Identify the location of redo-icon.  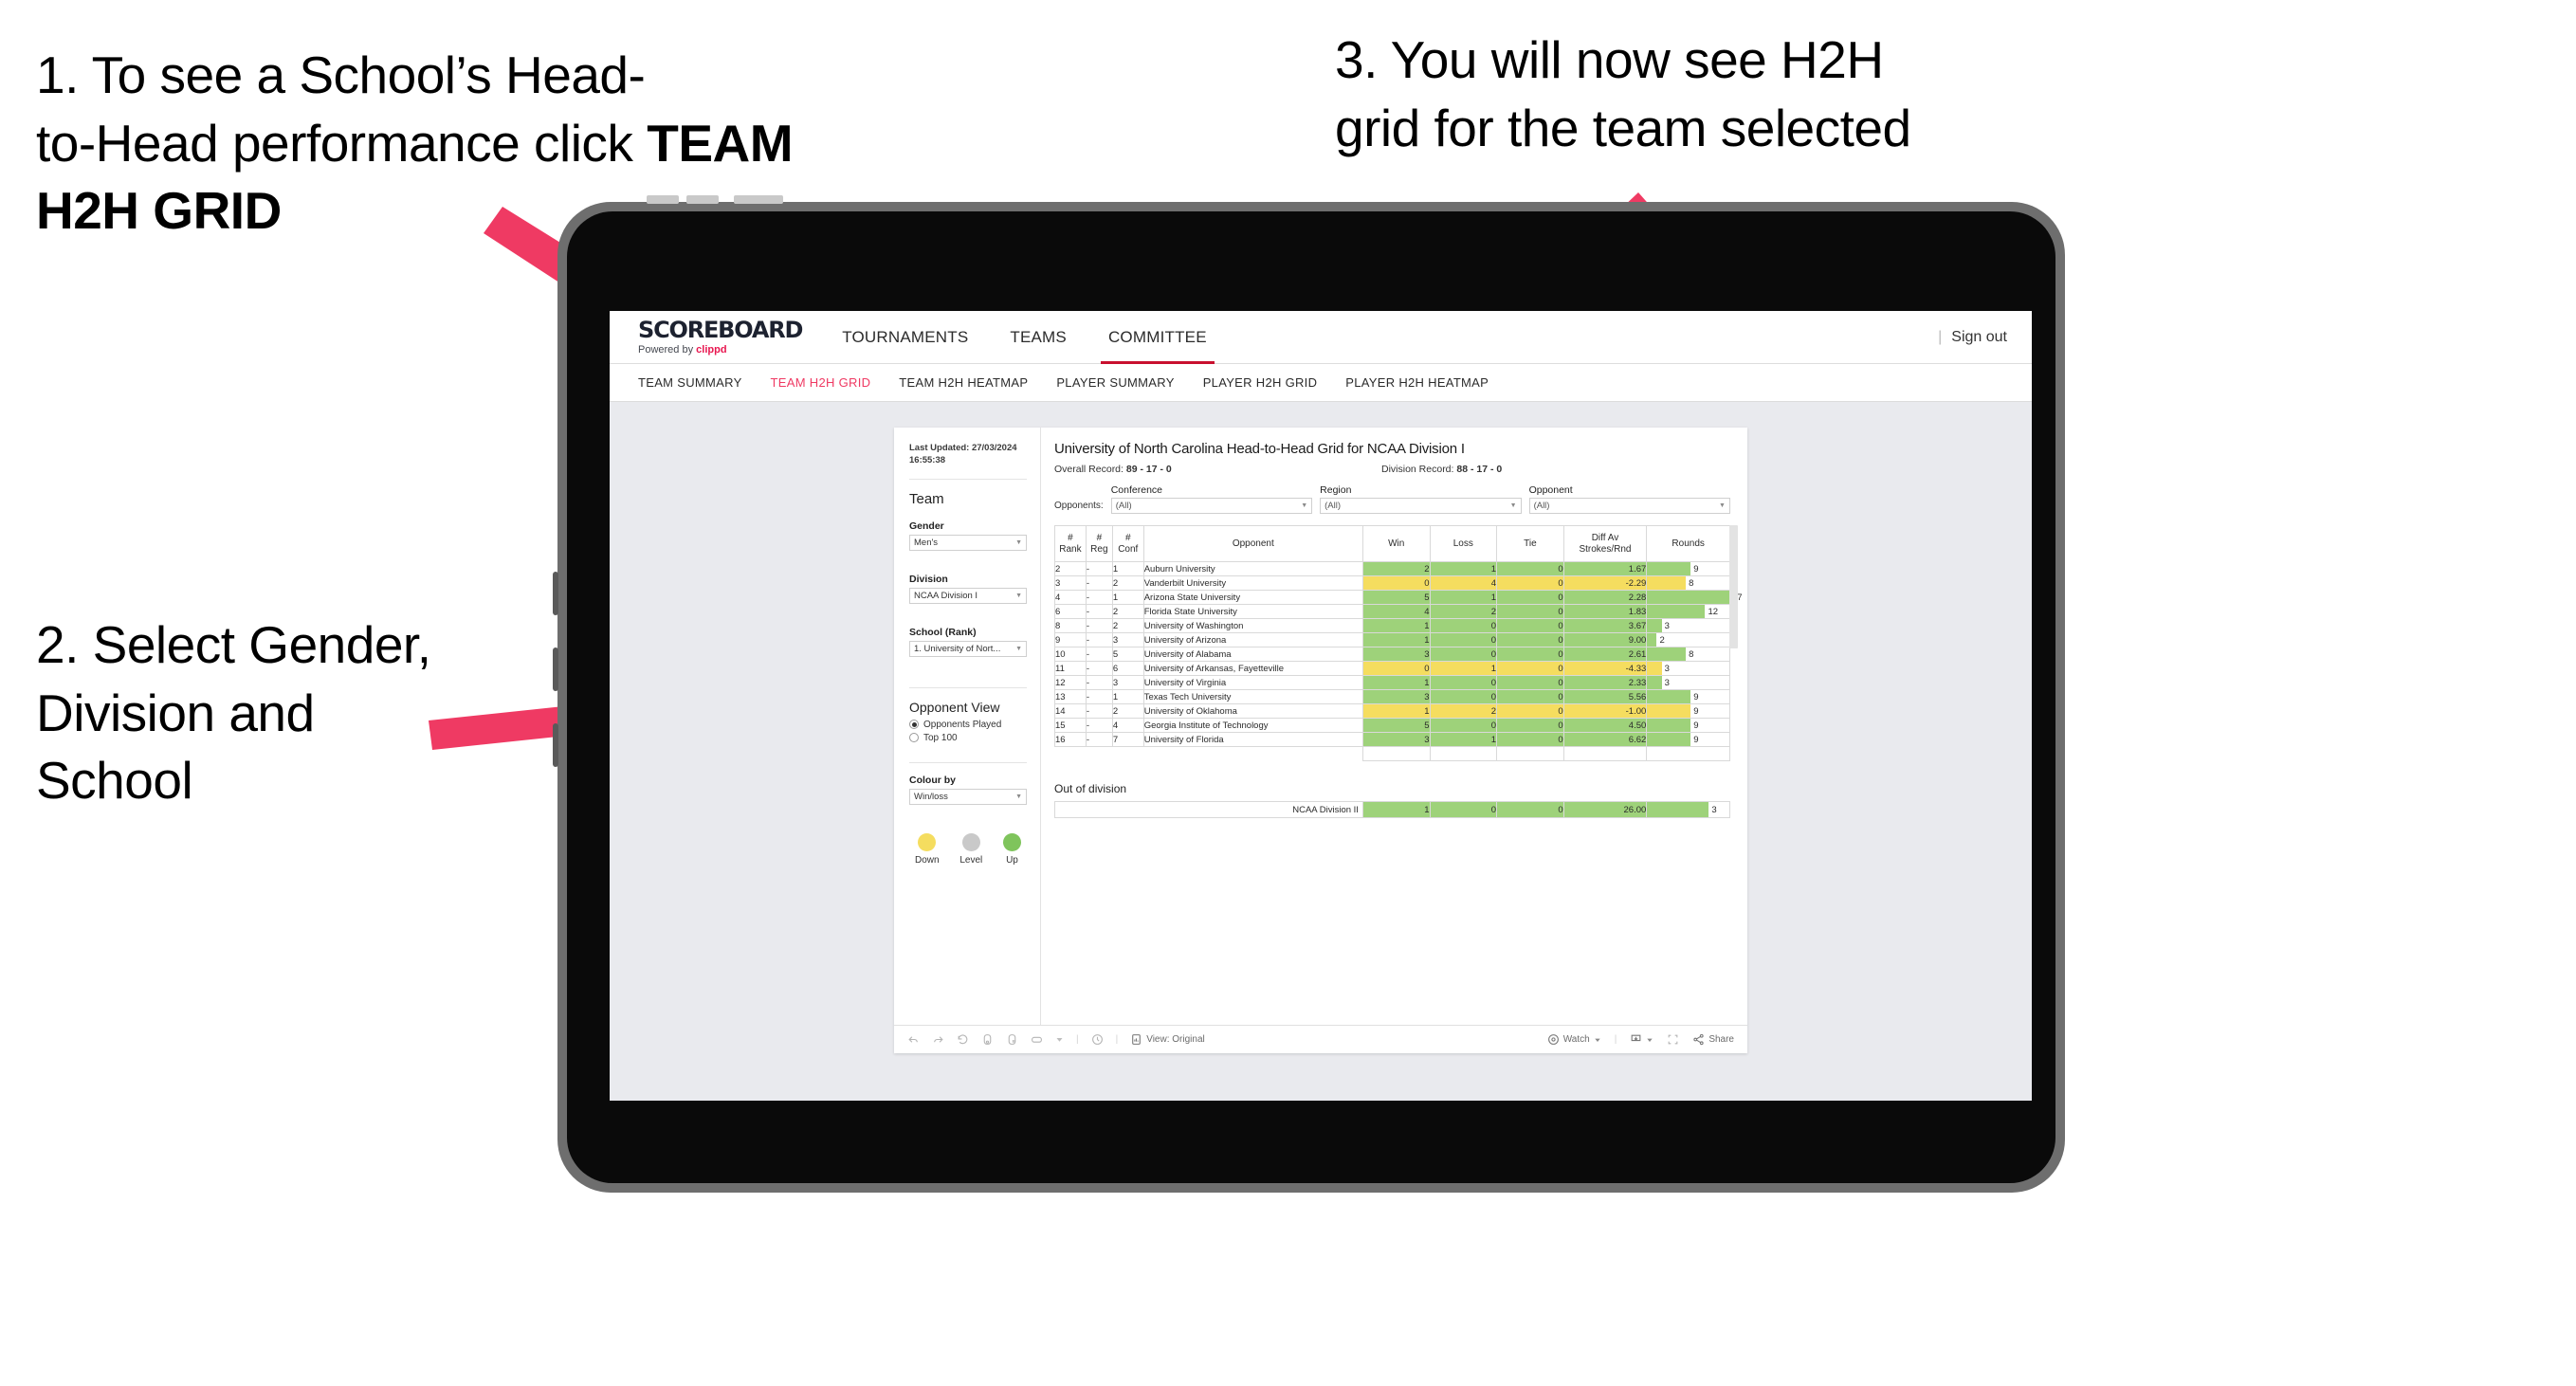
(938, 1039).